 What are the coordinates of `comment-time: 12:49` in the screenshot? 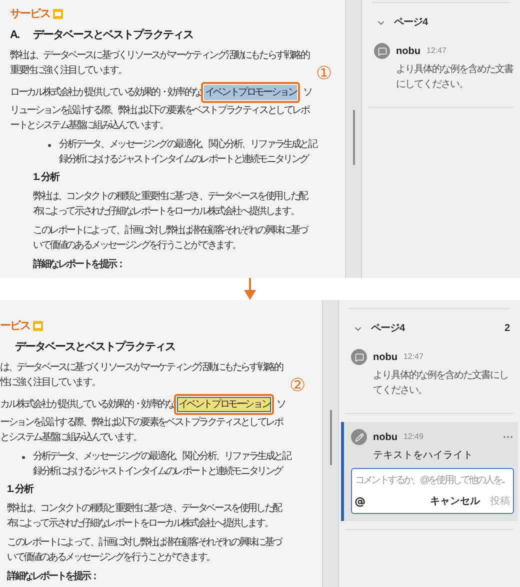 It's located at (413, 437).